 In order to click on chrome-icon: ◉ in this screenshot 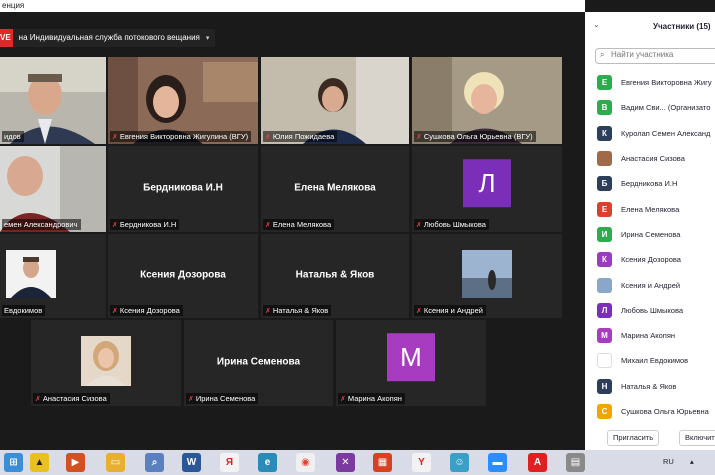, I will do `click(305, 462)`.